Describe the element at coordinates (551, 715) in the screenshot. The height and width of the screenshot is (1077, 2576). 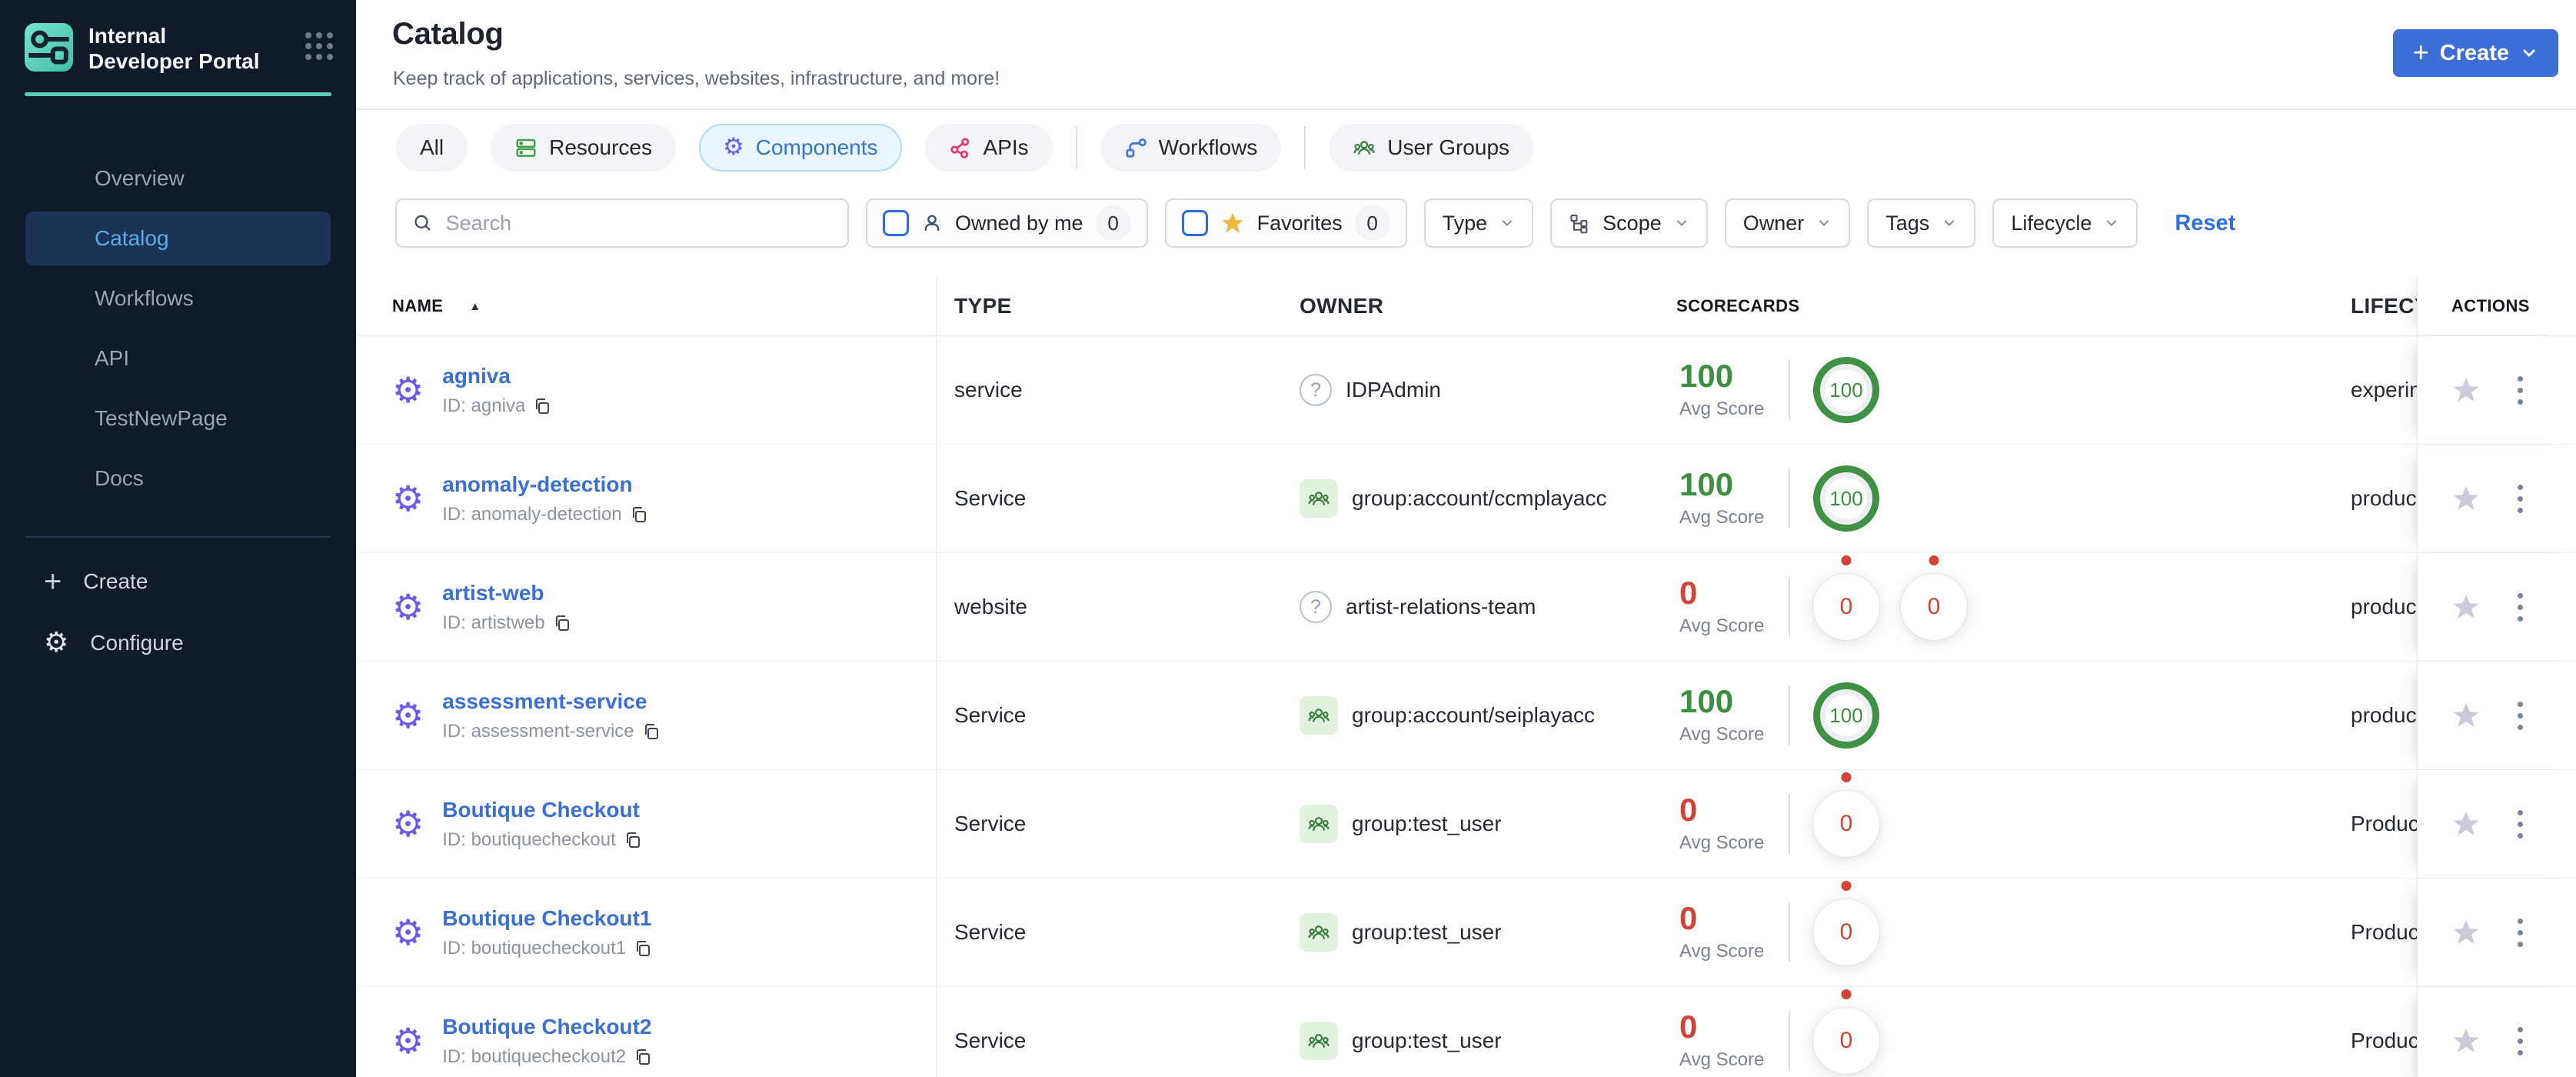
I see `name-stack: assessment-service ID` at that location.